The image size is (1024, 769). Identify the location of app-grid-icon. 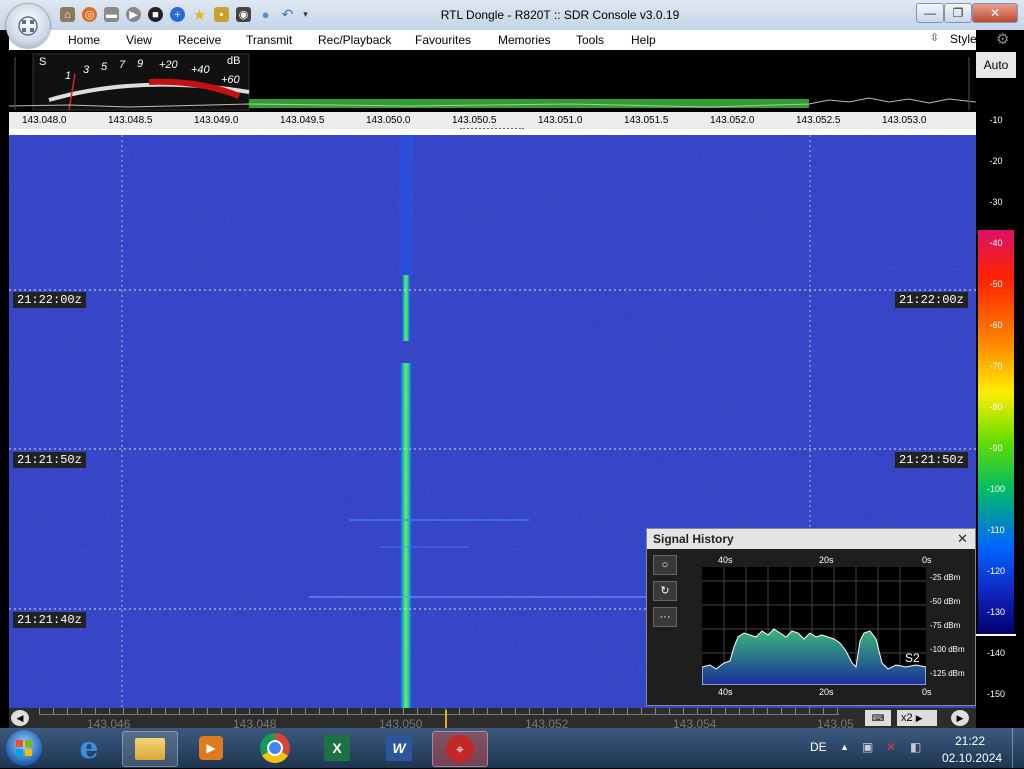
(28, 26).